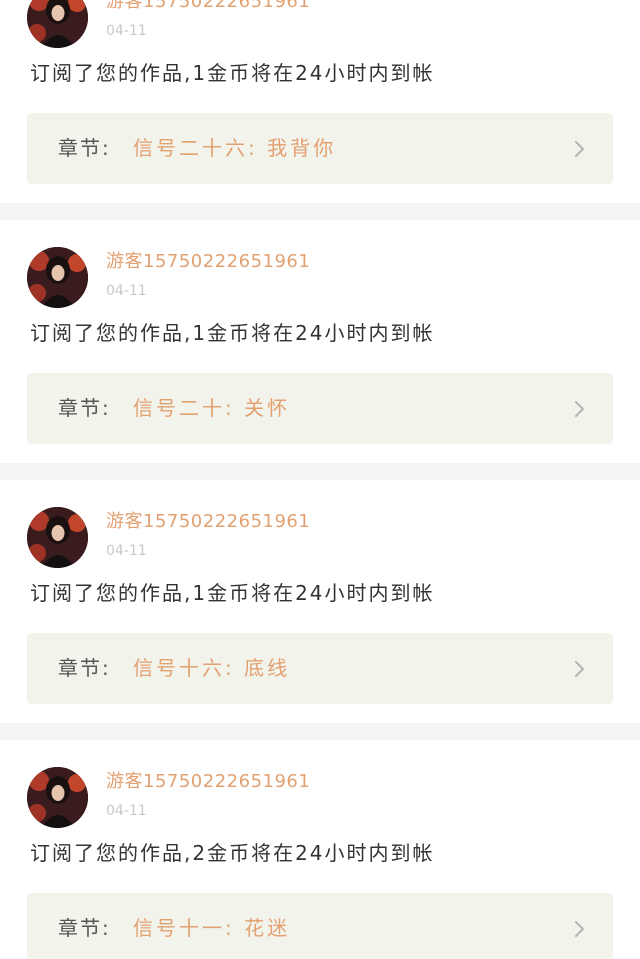  I want to click on chapter-link: 章节: 信号二十: 关怀, so click(320, 408).